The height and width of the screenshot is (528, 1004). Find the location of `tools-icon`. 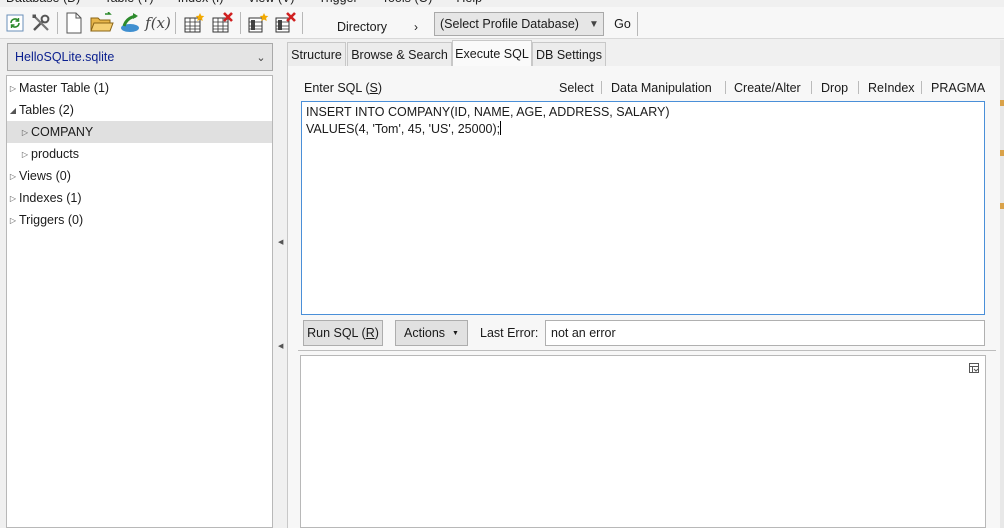

tools-icon is located at coordinates (41, 23).